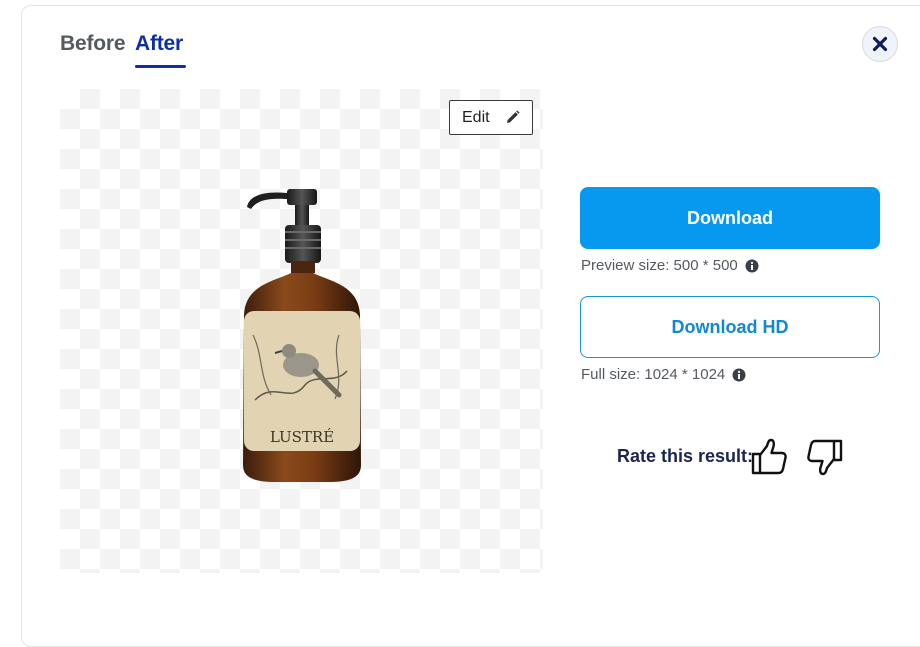 The height and width of the screenshot is (647, 920). What do you see at coordinates (685, 456) in the screenshot?
I see `rating-label: Rate this result:` at bounding box center [685, 456].